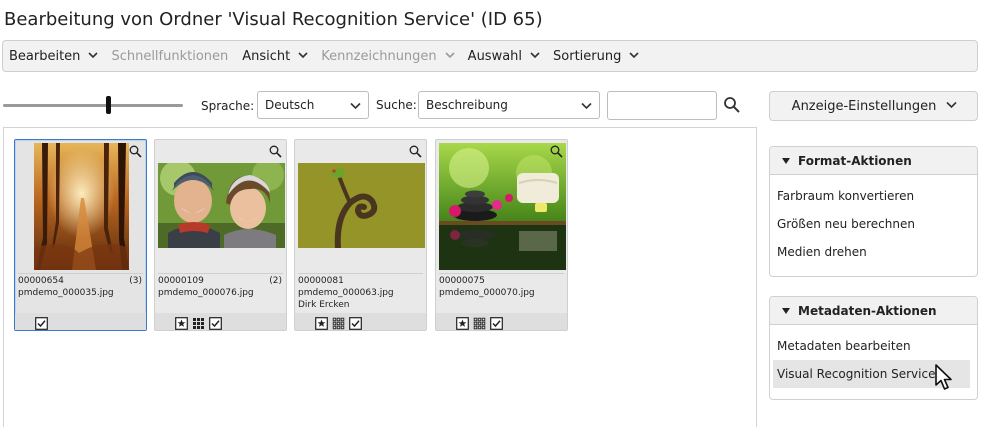 The width and height of the screenshot is (985, 427). I want to click on menu-label: Ansicht, so click(266, 56).